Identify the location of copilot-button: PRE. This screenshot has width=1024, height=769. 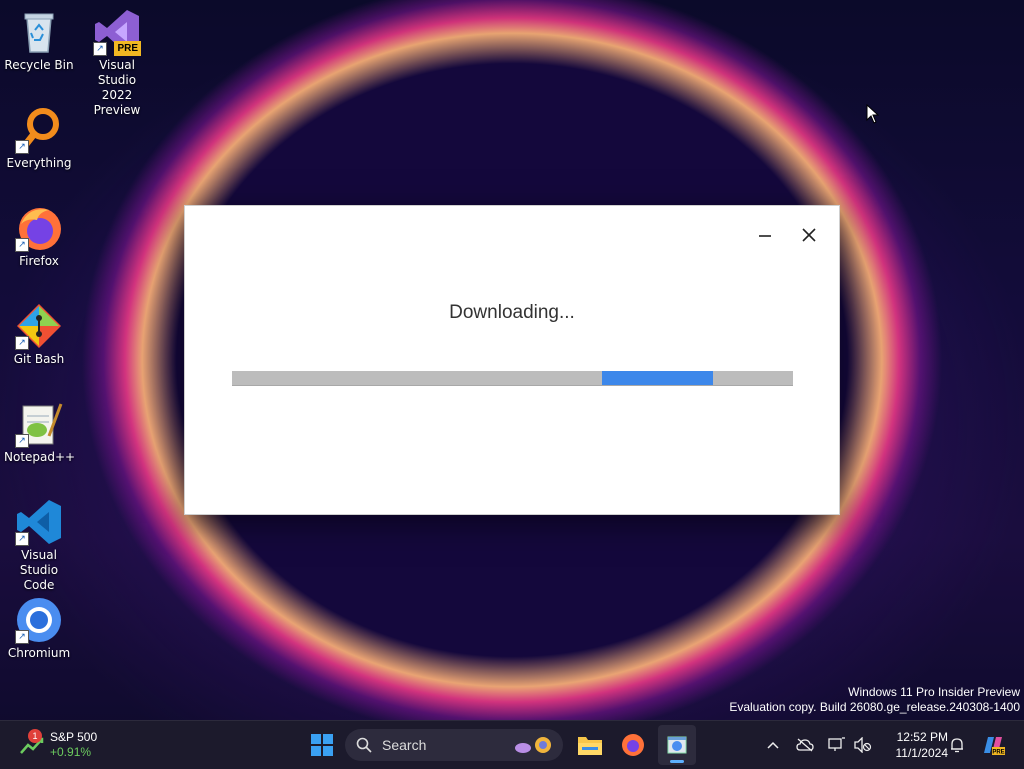
(993, 745).